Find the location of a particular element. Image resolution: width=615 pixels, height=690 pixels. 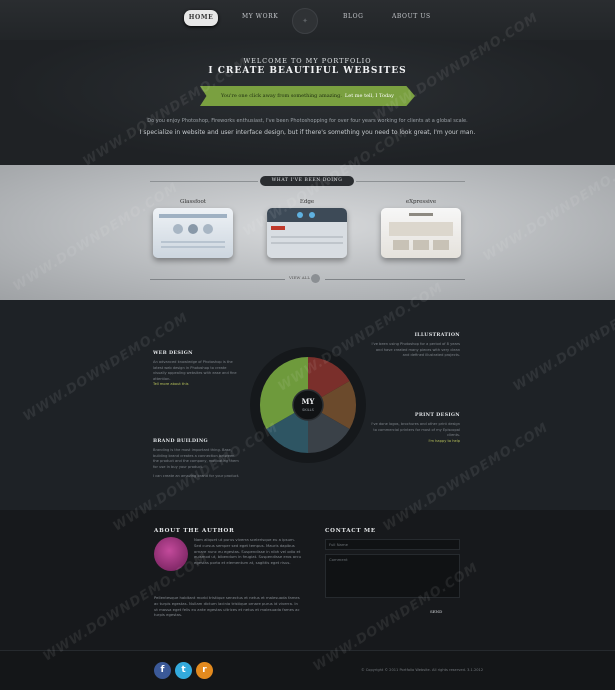

nav-home: HOME is located at coordinates (201, 18).